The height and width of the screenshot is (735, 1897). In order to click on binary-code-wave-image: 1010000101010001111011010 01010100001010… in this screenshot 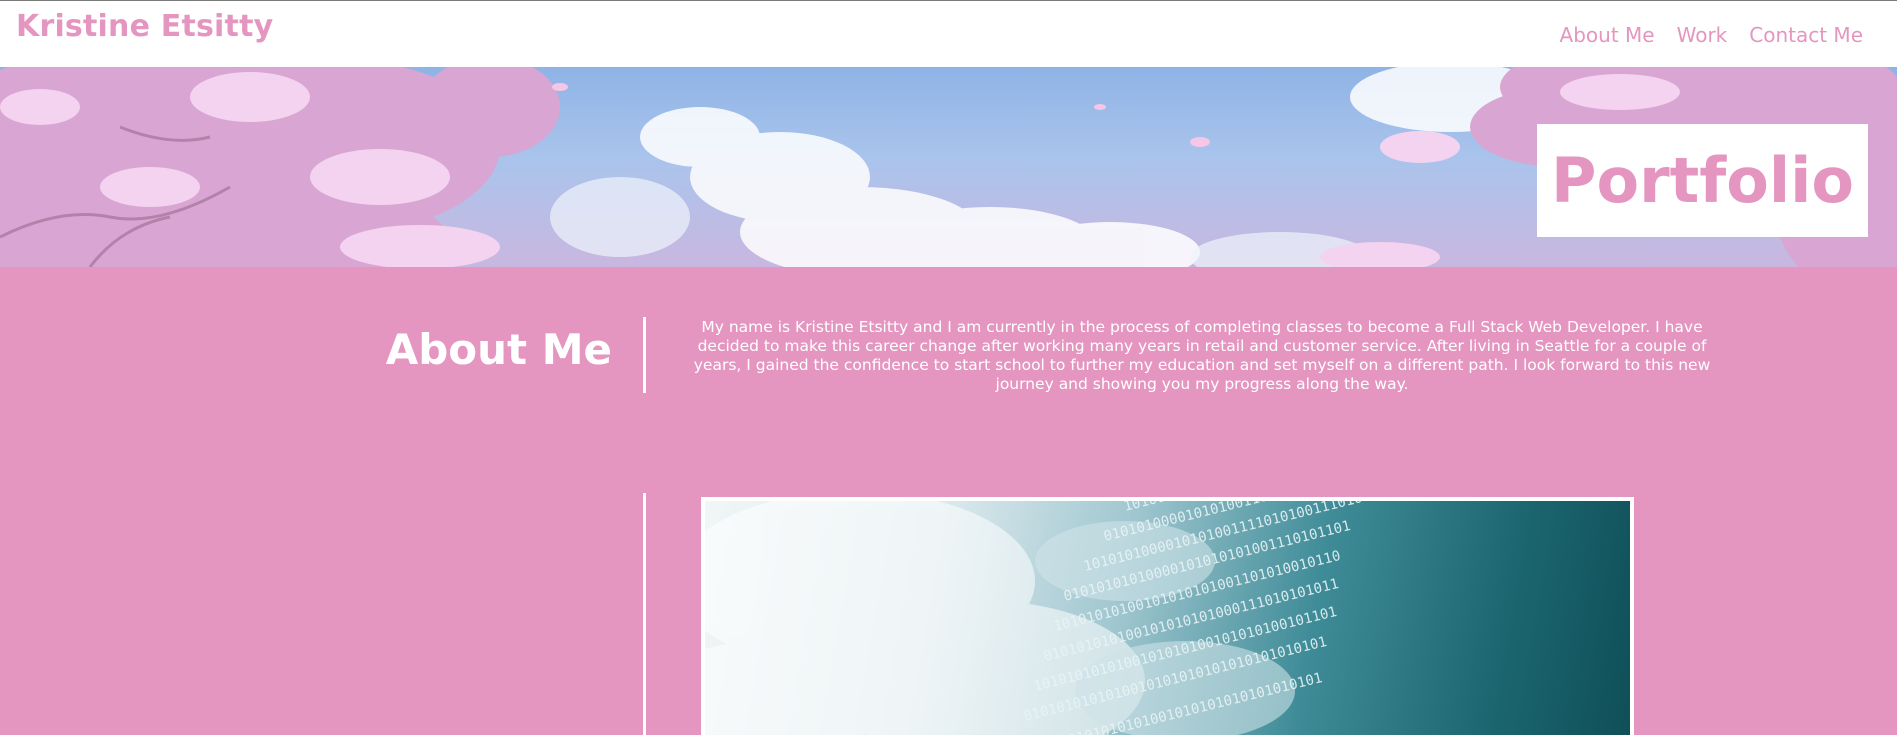, I will do `click(1036, 618)`.